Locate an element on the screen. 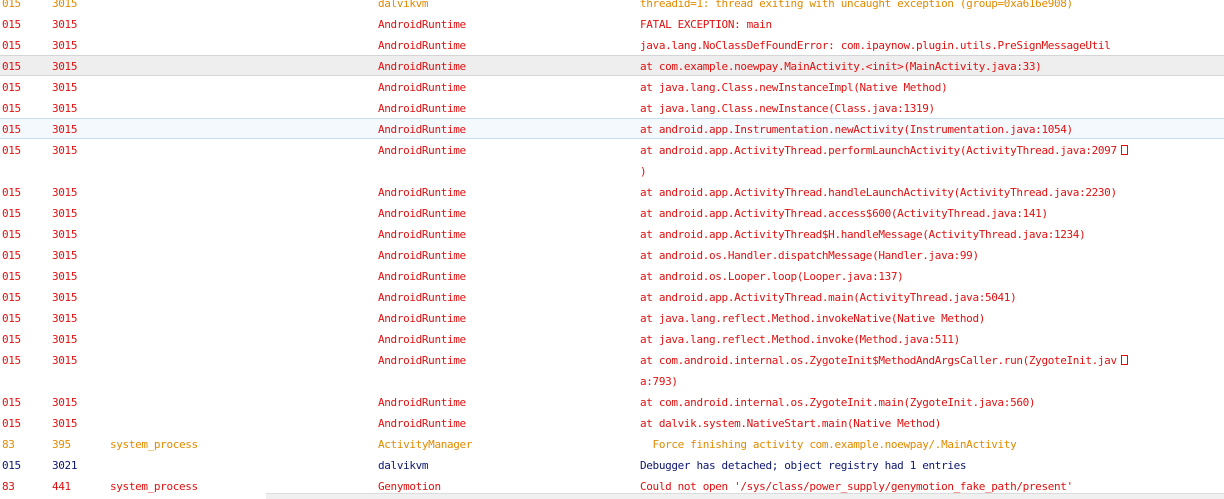 This screenshot has height=499, width=1224. line-wrap-icon is located at coordinates (1124, 150).